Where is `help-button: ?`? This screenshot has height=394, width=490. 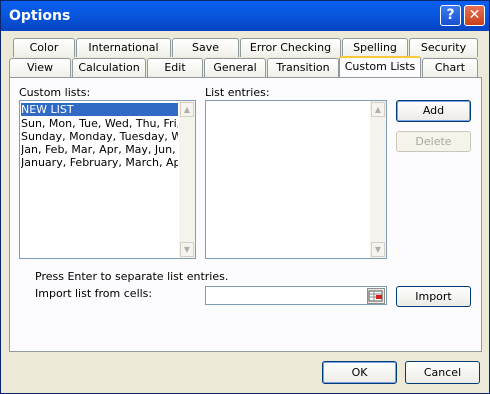
help-button: ? is located at coordinates (450, 15).